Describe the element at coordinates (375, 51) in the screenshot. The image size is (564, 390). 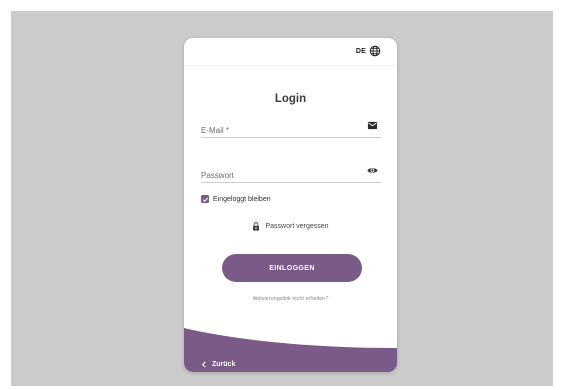
I see `globe-icon` at that location.